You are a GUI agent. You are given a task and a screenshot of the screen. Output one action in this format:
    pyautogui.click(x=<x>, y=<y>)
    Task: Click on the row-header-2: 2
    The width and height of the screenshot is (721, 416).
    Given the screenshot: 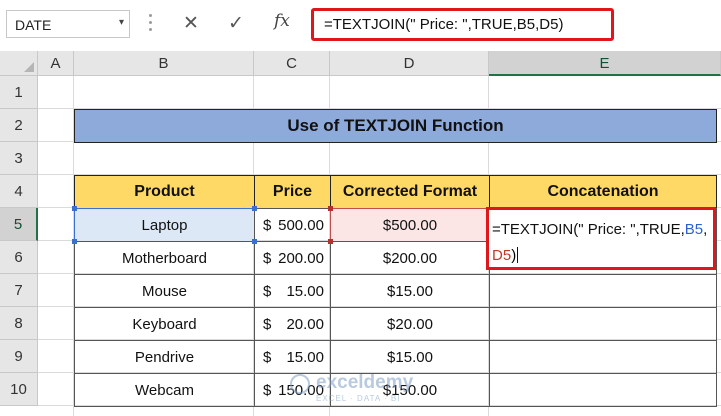 What is the action you would take?
    pyautogui.click(x=19, y=125)
    